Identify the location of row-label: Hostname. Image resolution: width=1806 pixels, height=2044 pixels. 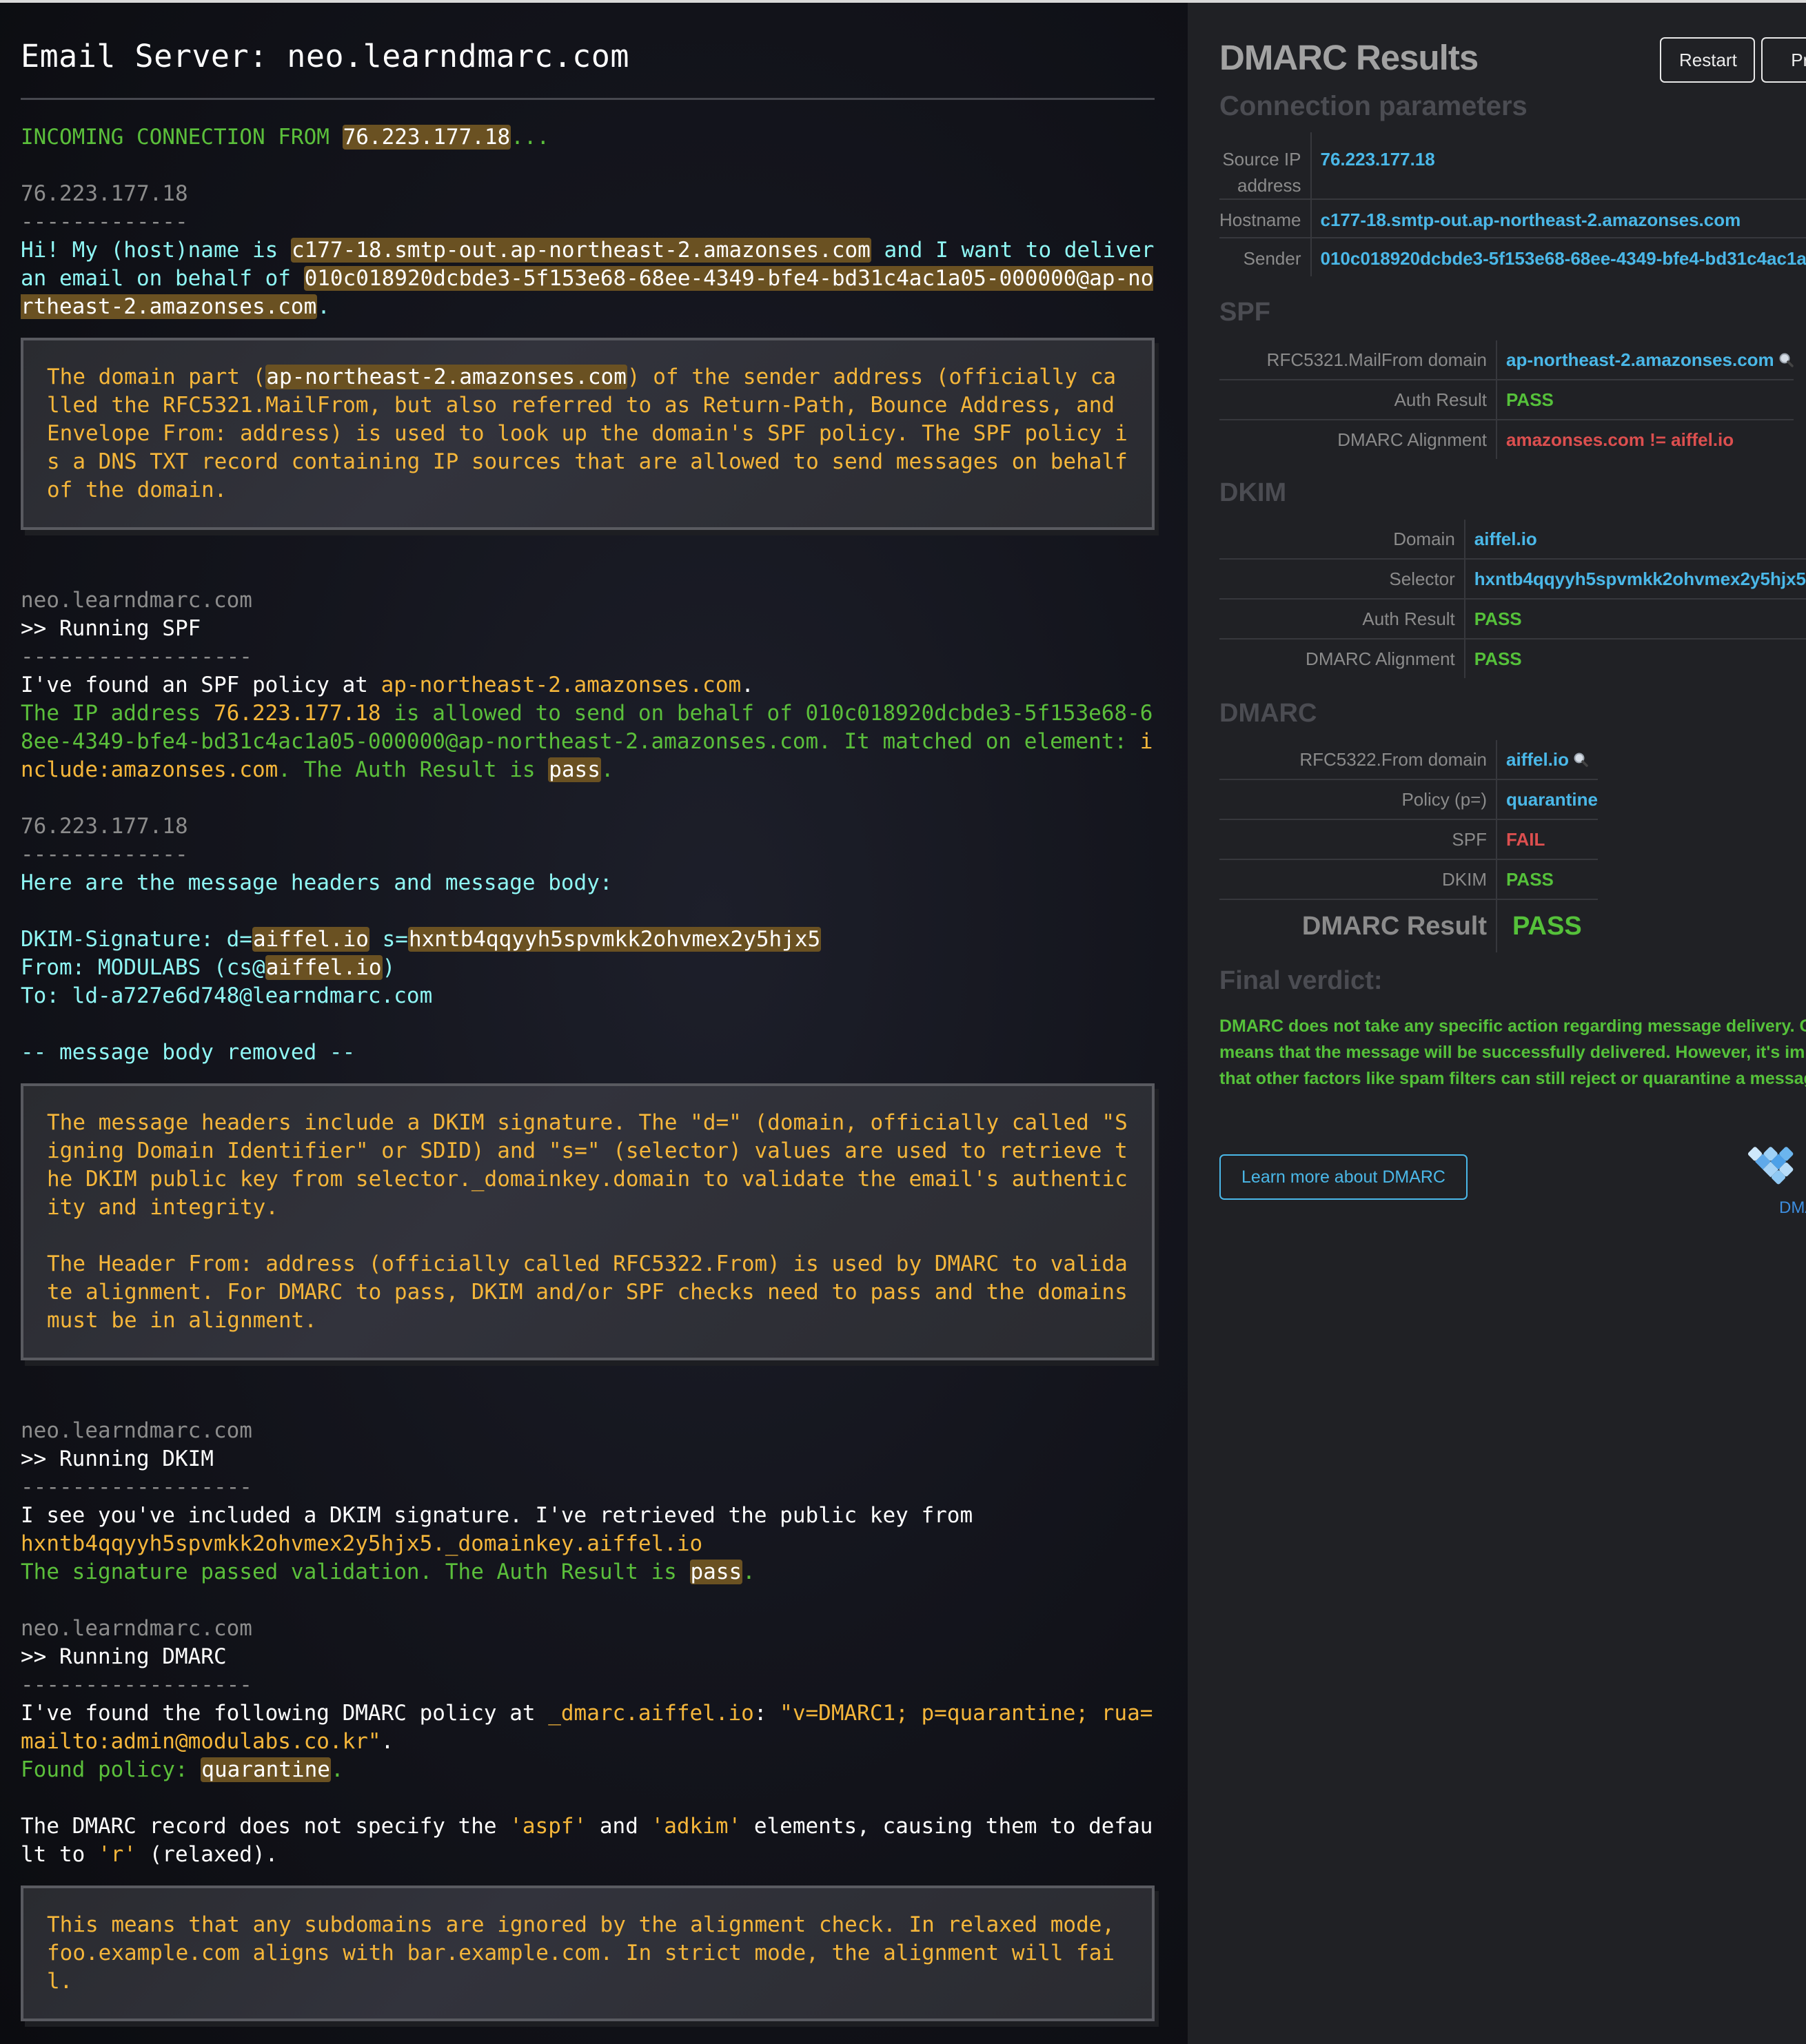
(1265, 218).